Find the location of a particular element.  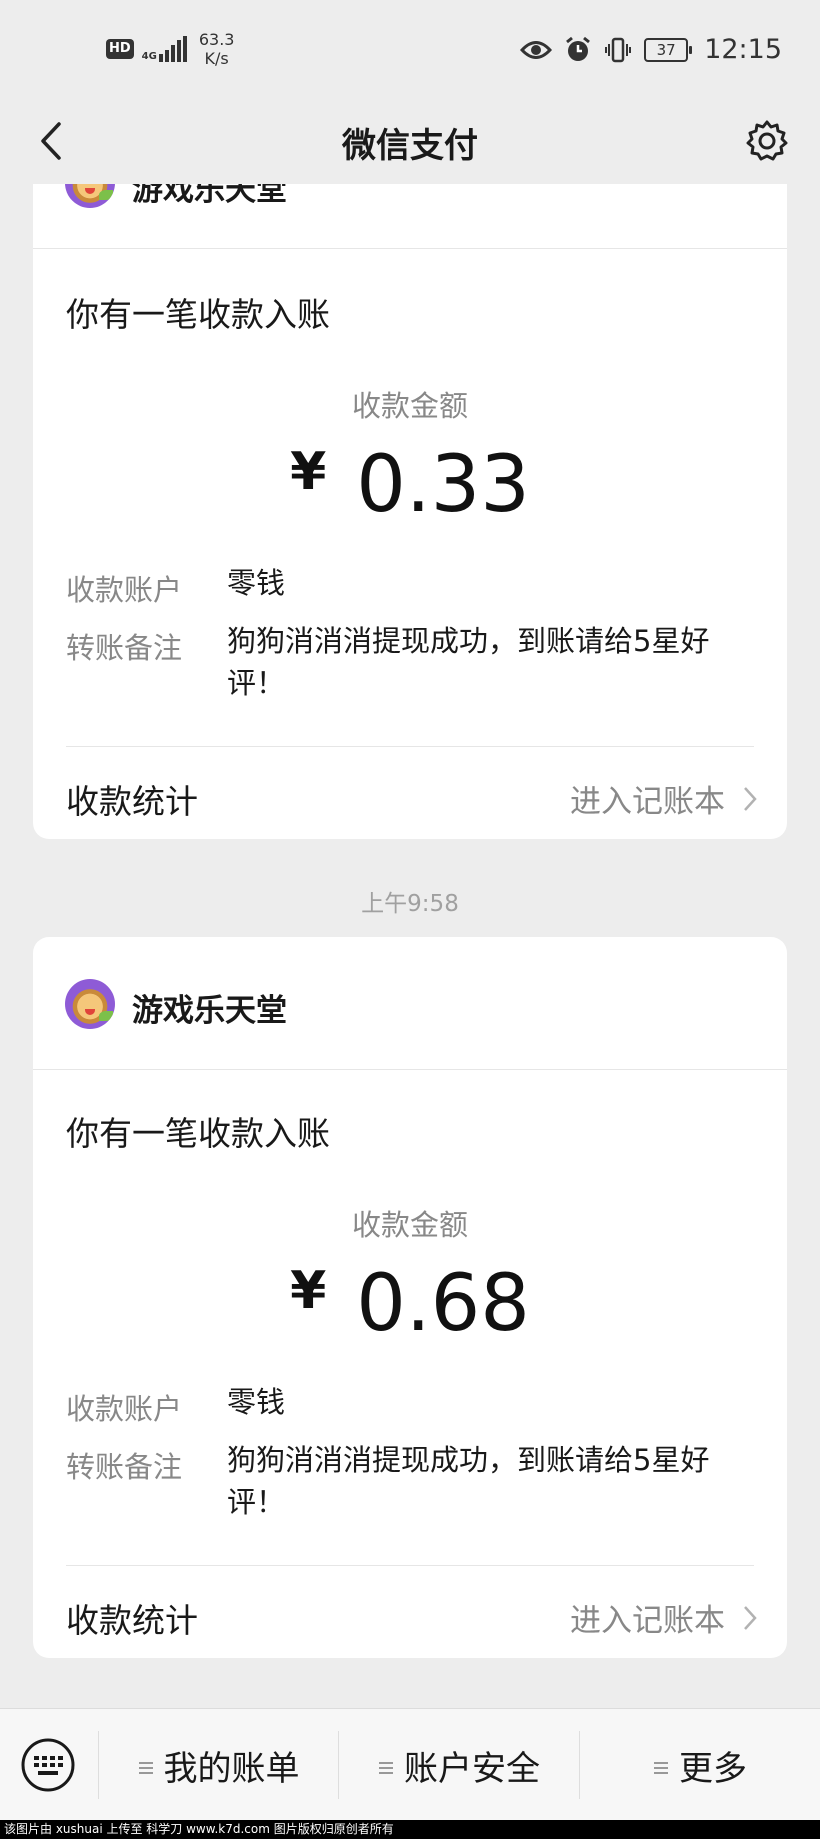

network-type: 4G is located at coordinates (149, 56).